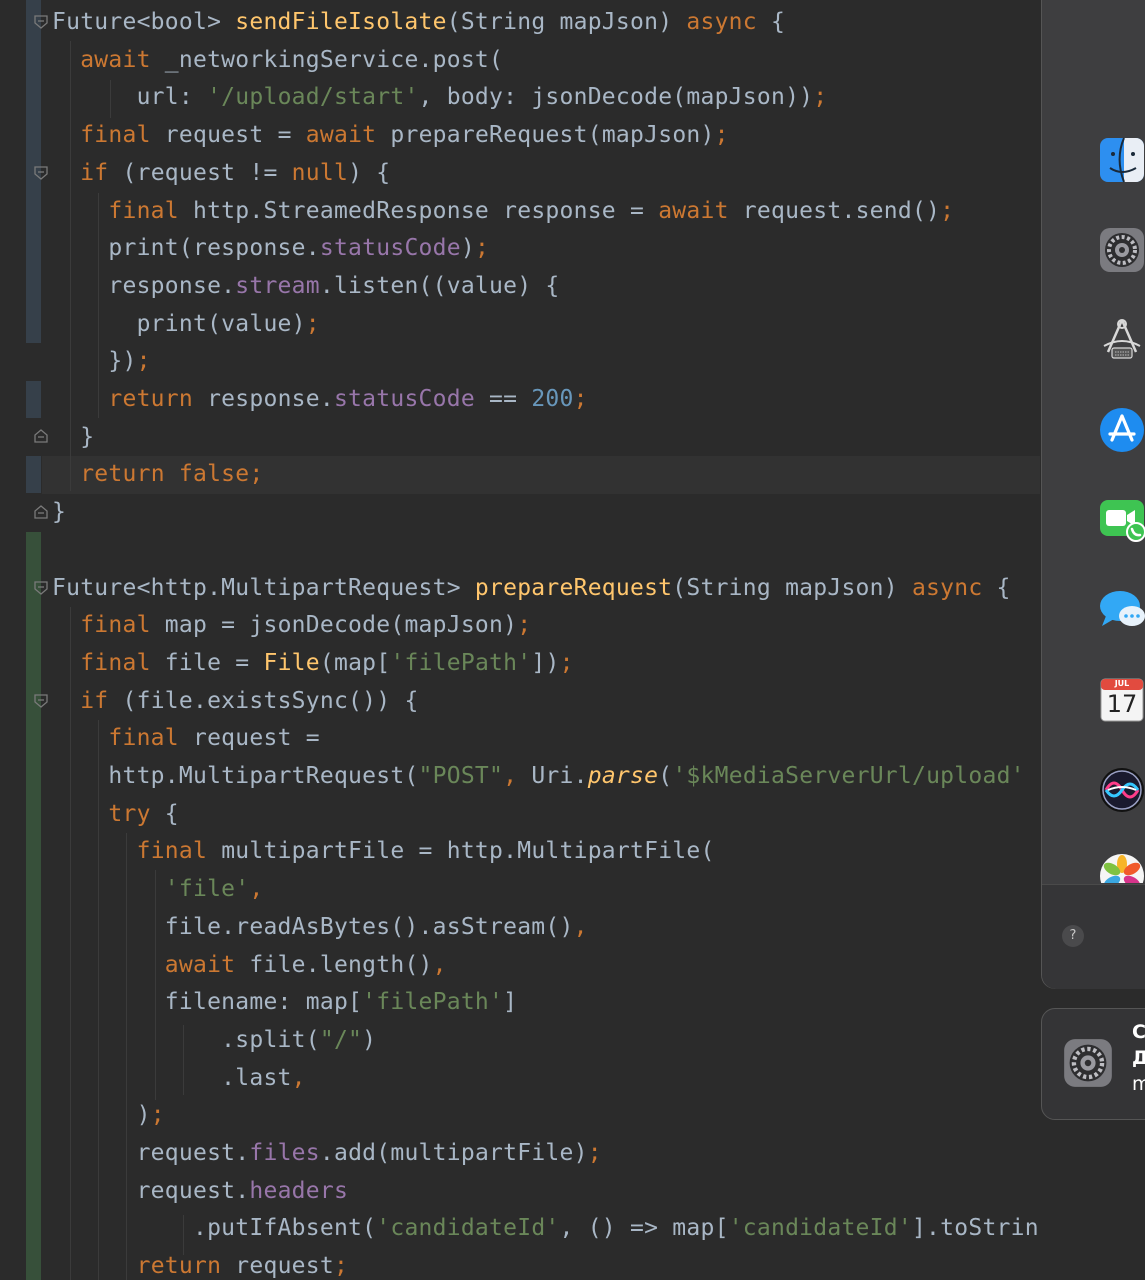 The width and height of the screenshot is (1145, 1280). What do you see at coordinates (200, 1191) in the screenshot?
I see `code-line: request.headers` at bounding box center [200, 1191].